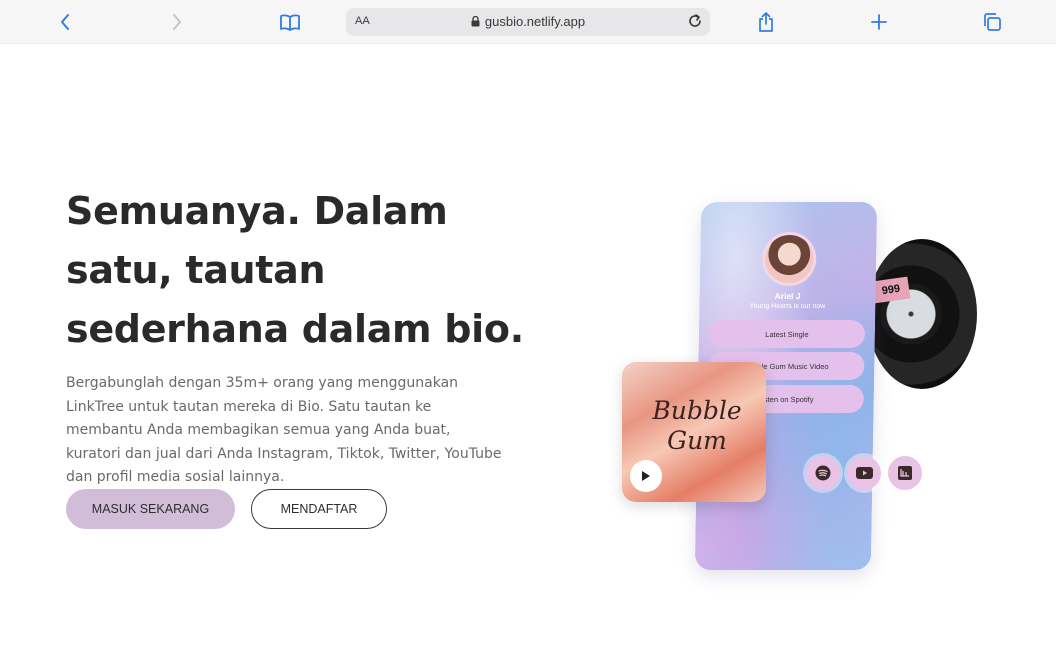  I want to click on register-button: MENDAFTAR, so click(319, 509).